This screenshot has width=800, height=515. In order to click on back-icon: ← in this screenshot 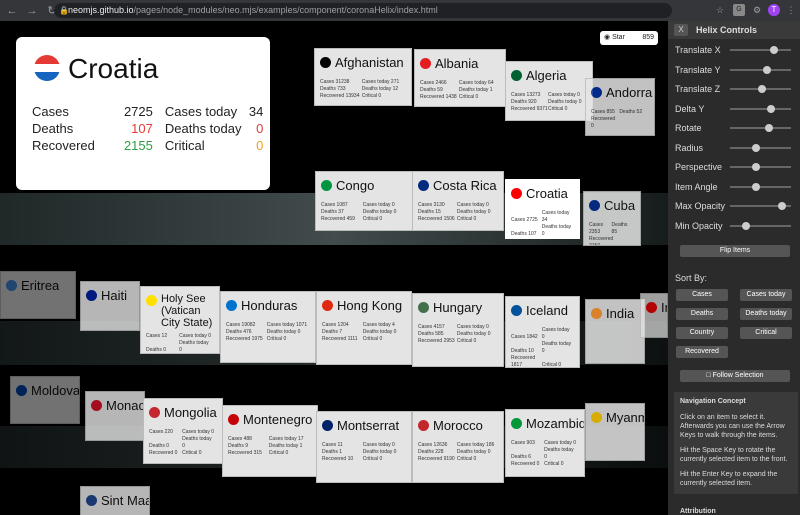, I will do `click(12, 11)`.